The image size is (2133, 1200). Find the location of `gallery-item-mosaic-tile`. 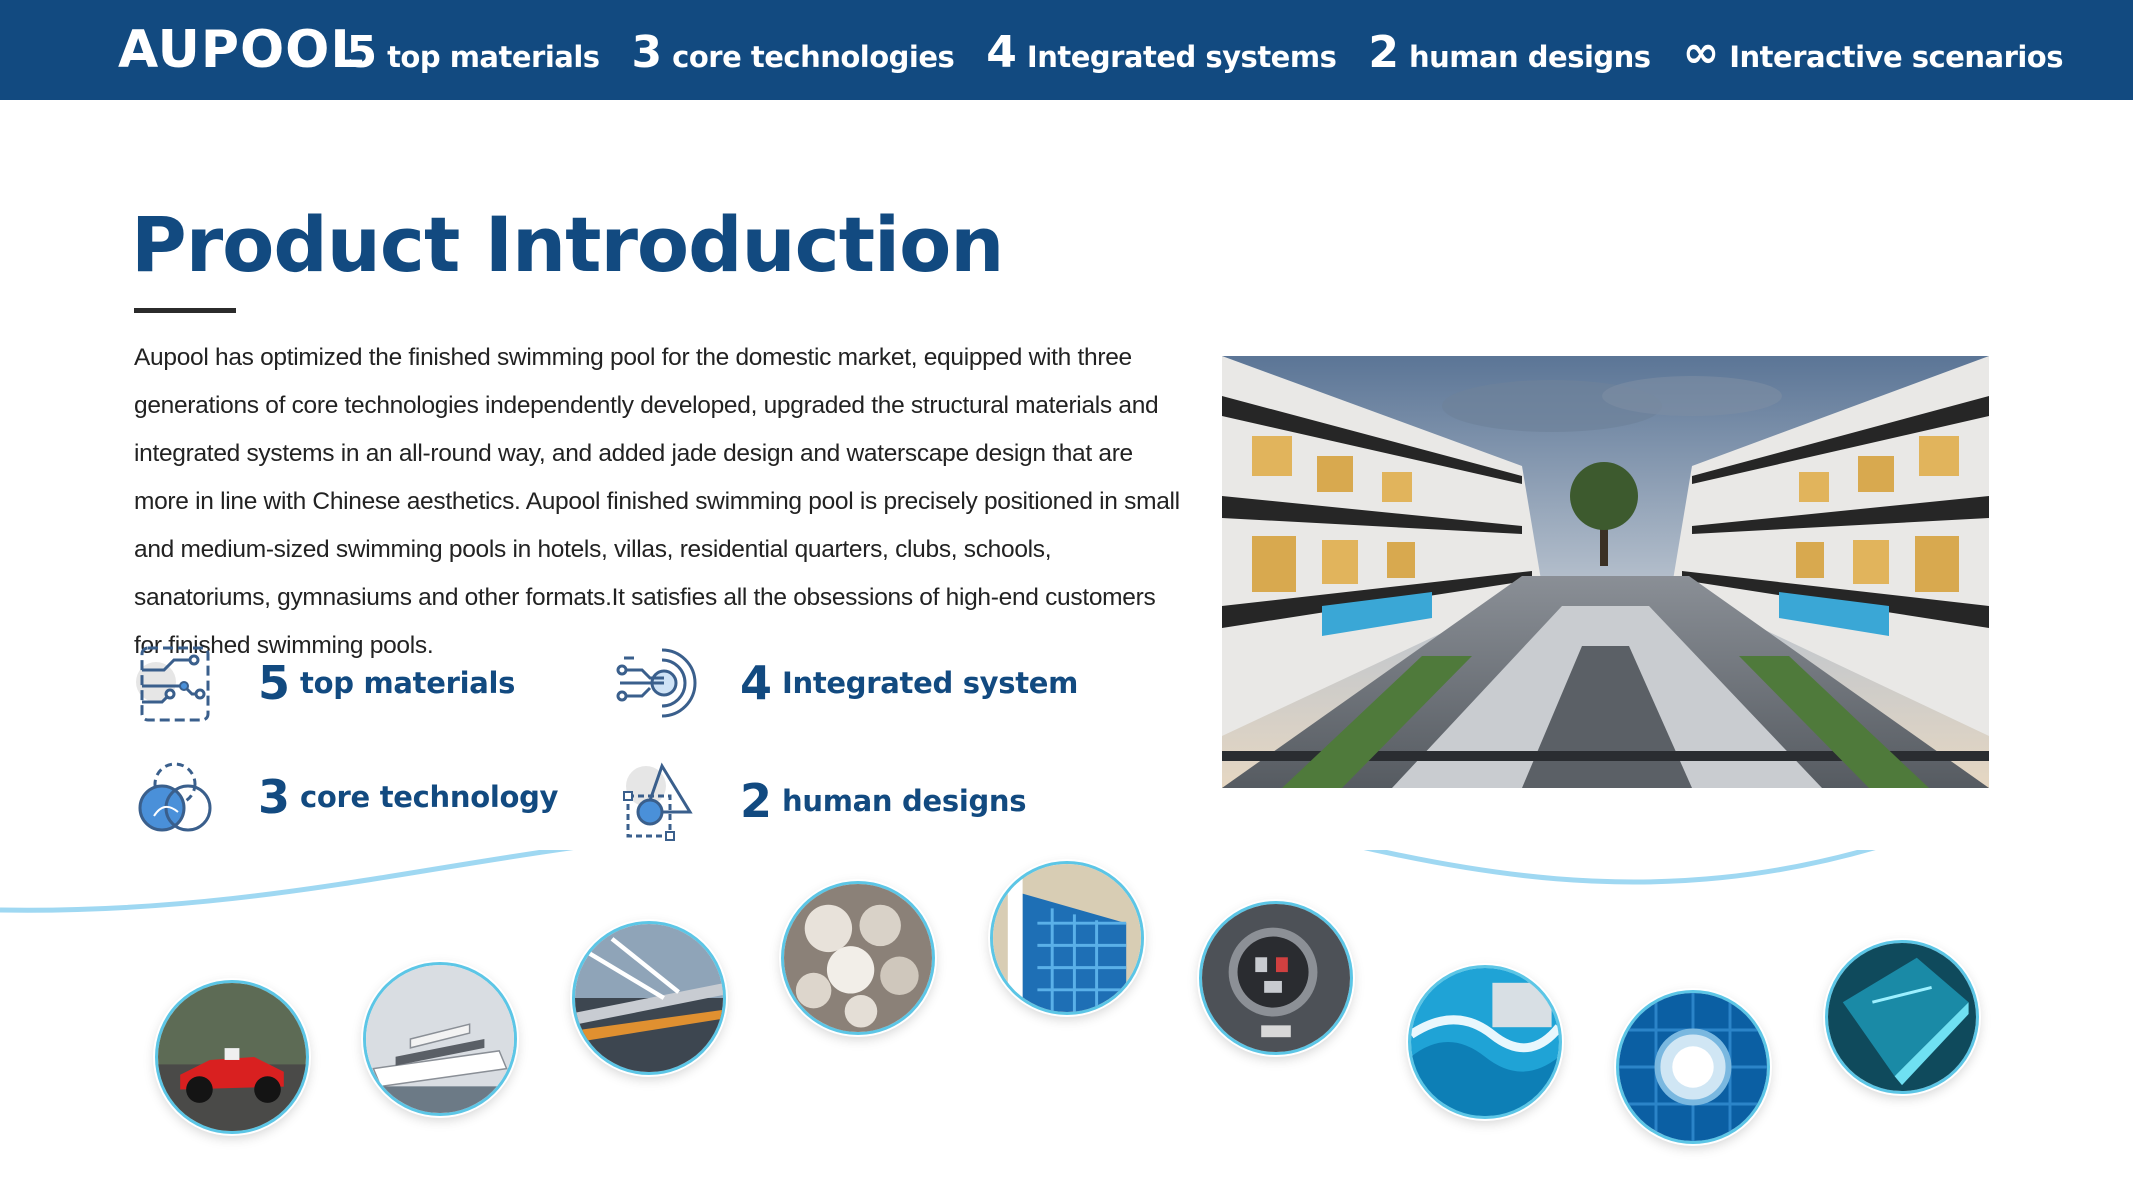

gallery-item-mosaic-tile is located at coordinates (1067, 938).